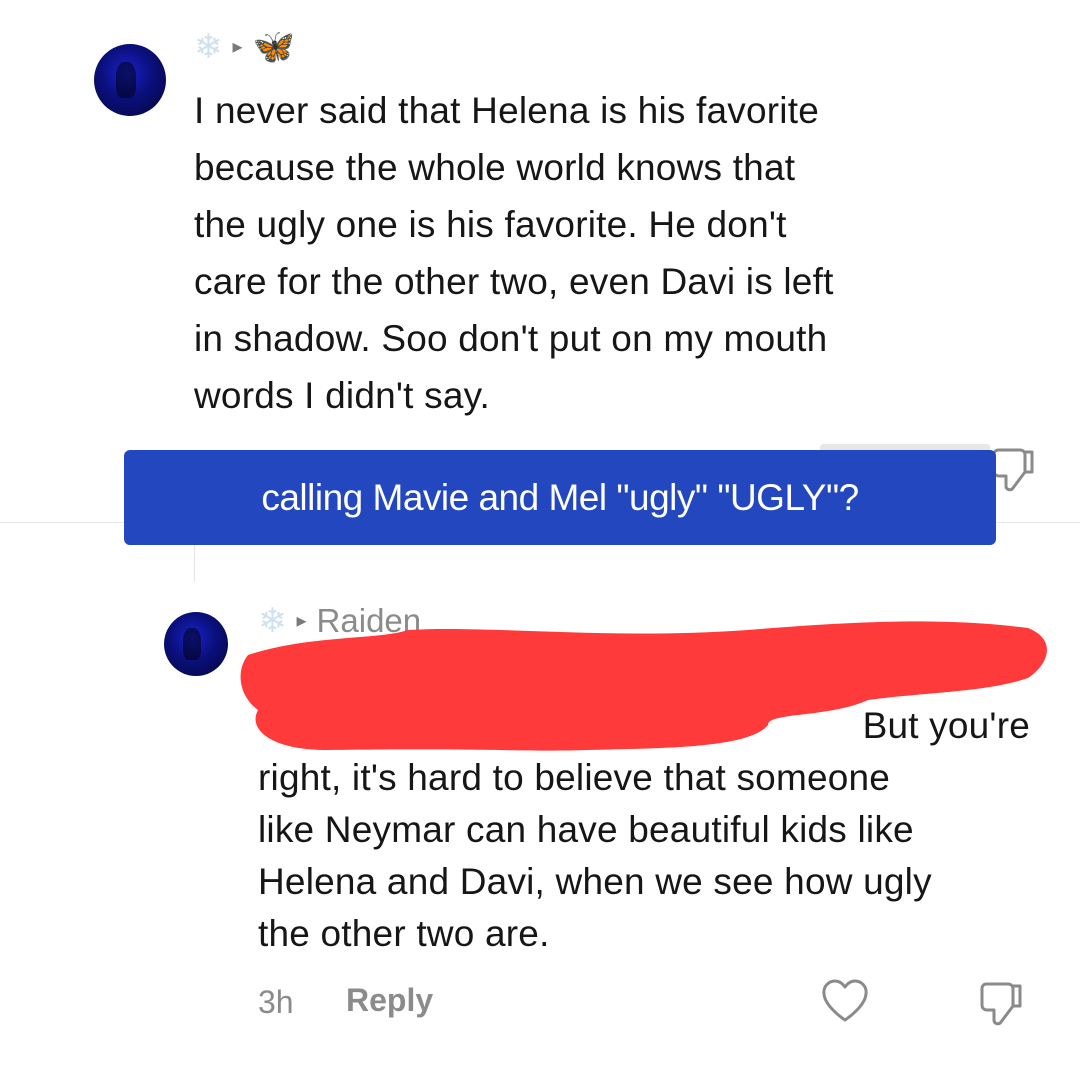 Image resolution: width=1080 pixels, height=1080 pixels. What do you see at coordinates (586, 829) in the screenshot?
I see `reply-line: like Neymar can have beautiful kids like` at bounding box center [586, 829].